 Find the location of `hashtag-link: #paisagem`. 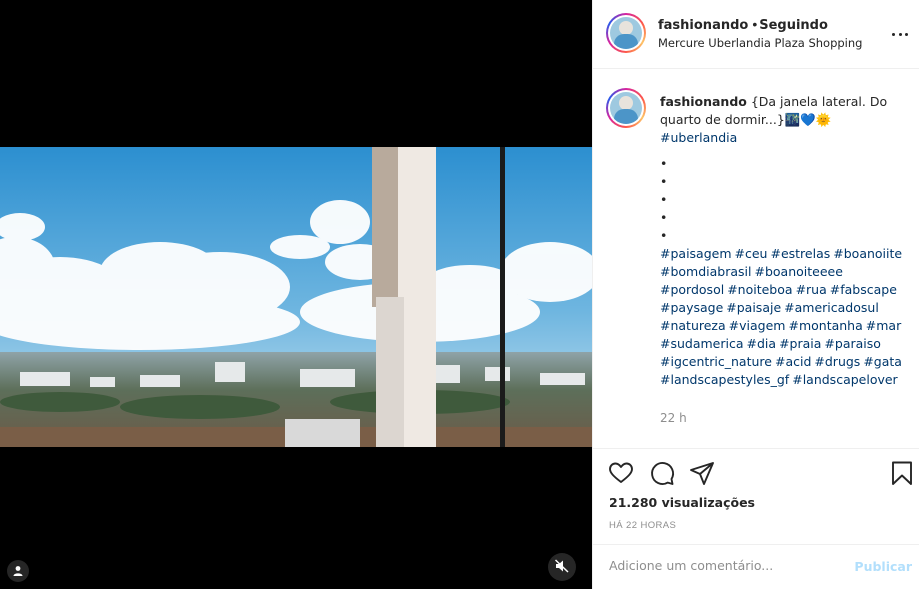

hashtag-link: #paisagem is located at coordinates (696, 253).